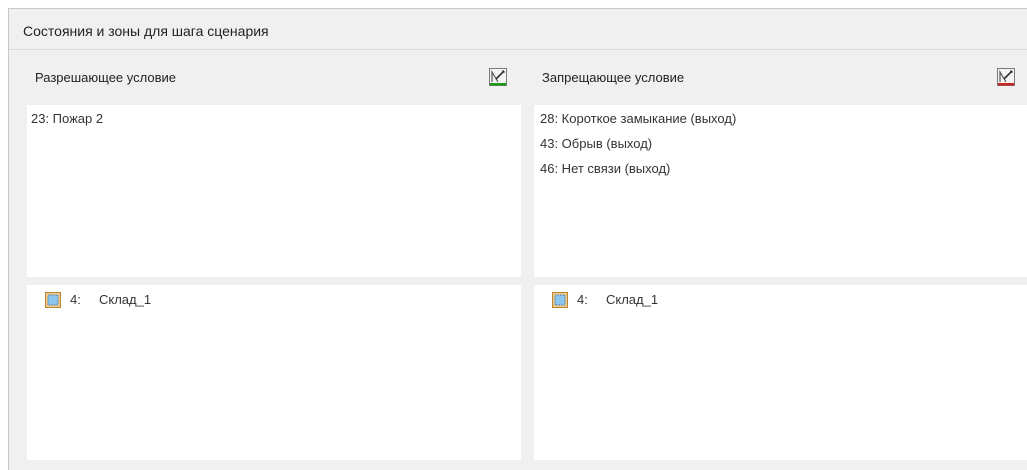 The width and height of the screenshot is (1027, 470). Describe the element at coordinates (613, 77) in the screenshot. I see `deny-condition-label: Запрещающее условие` at that location.